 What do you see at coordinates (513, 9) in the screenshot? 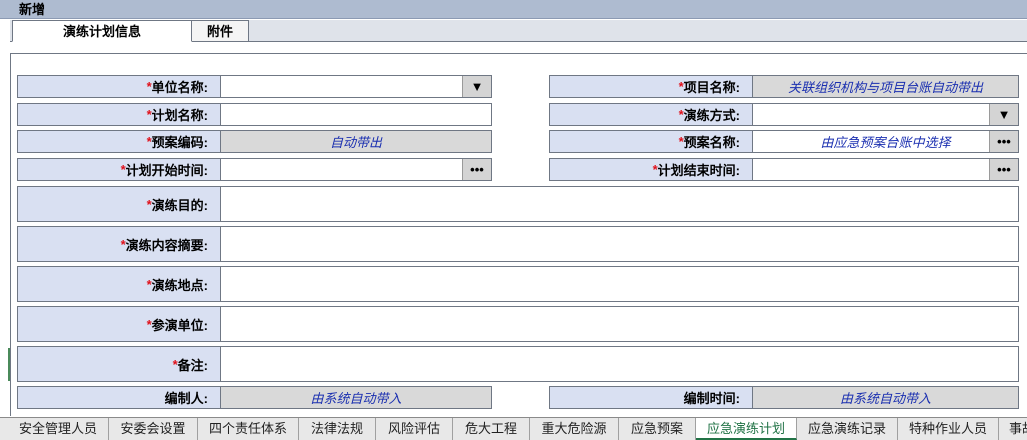
I see `window-title: 新增` at bounding box center [513, 9].